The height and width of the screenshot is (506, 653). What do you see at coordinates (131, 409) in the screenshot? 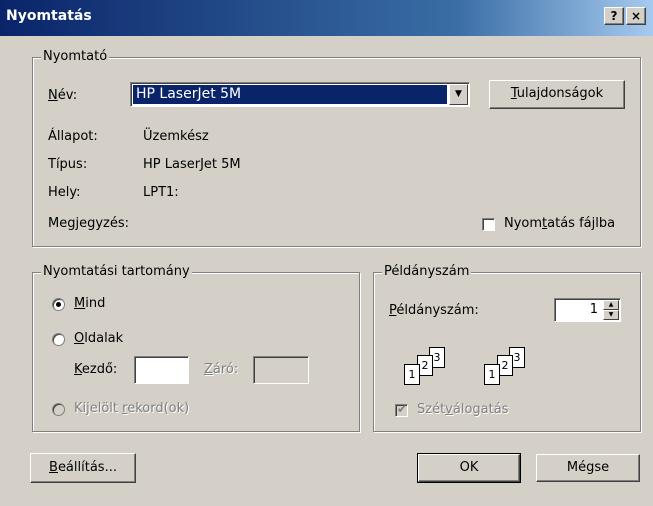
I see `range-selection-label: Kijelölt rekord(ok)` at bounding box center [131, 409].